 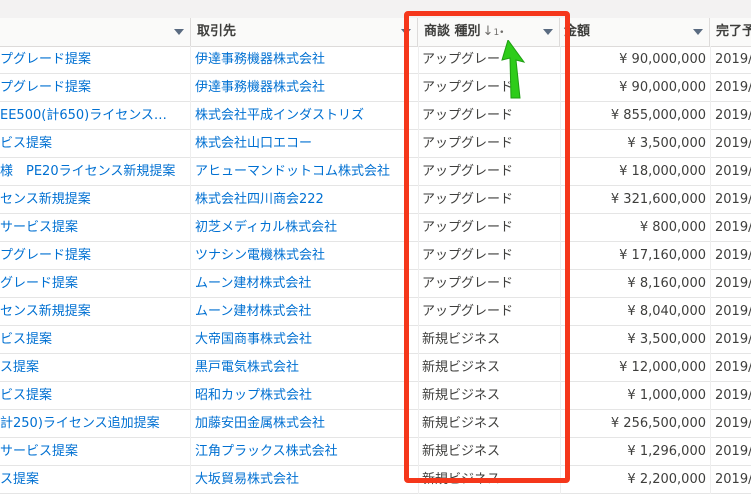 What do you see at coordinates (635, 284) in the screenshot?
I see `amount-cell: ¥ 8,160,000` at bounding box center [635, 284].